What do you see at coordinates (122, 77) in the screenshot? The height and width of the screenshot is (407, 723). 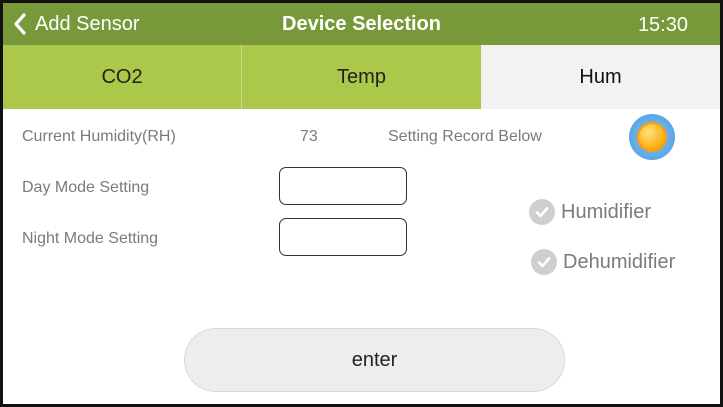 I see `tab-co2: CO2` at bounding box center [122, 77].